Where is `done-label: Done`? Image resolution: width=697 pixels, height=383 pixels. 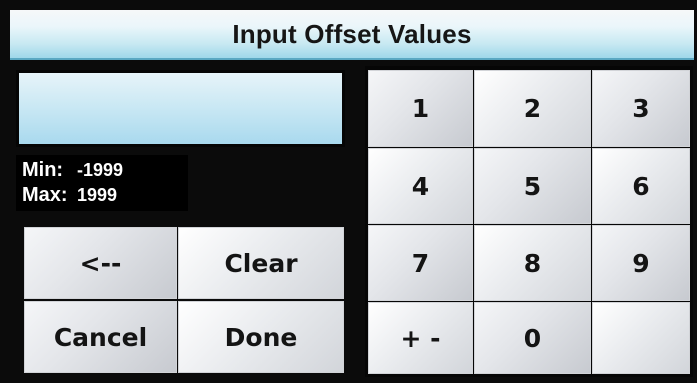
done-label: Done is located at coordinates (261, 337).